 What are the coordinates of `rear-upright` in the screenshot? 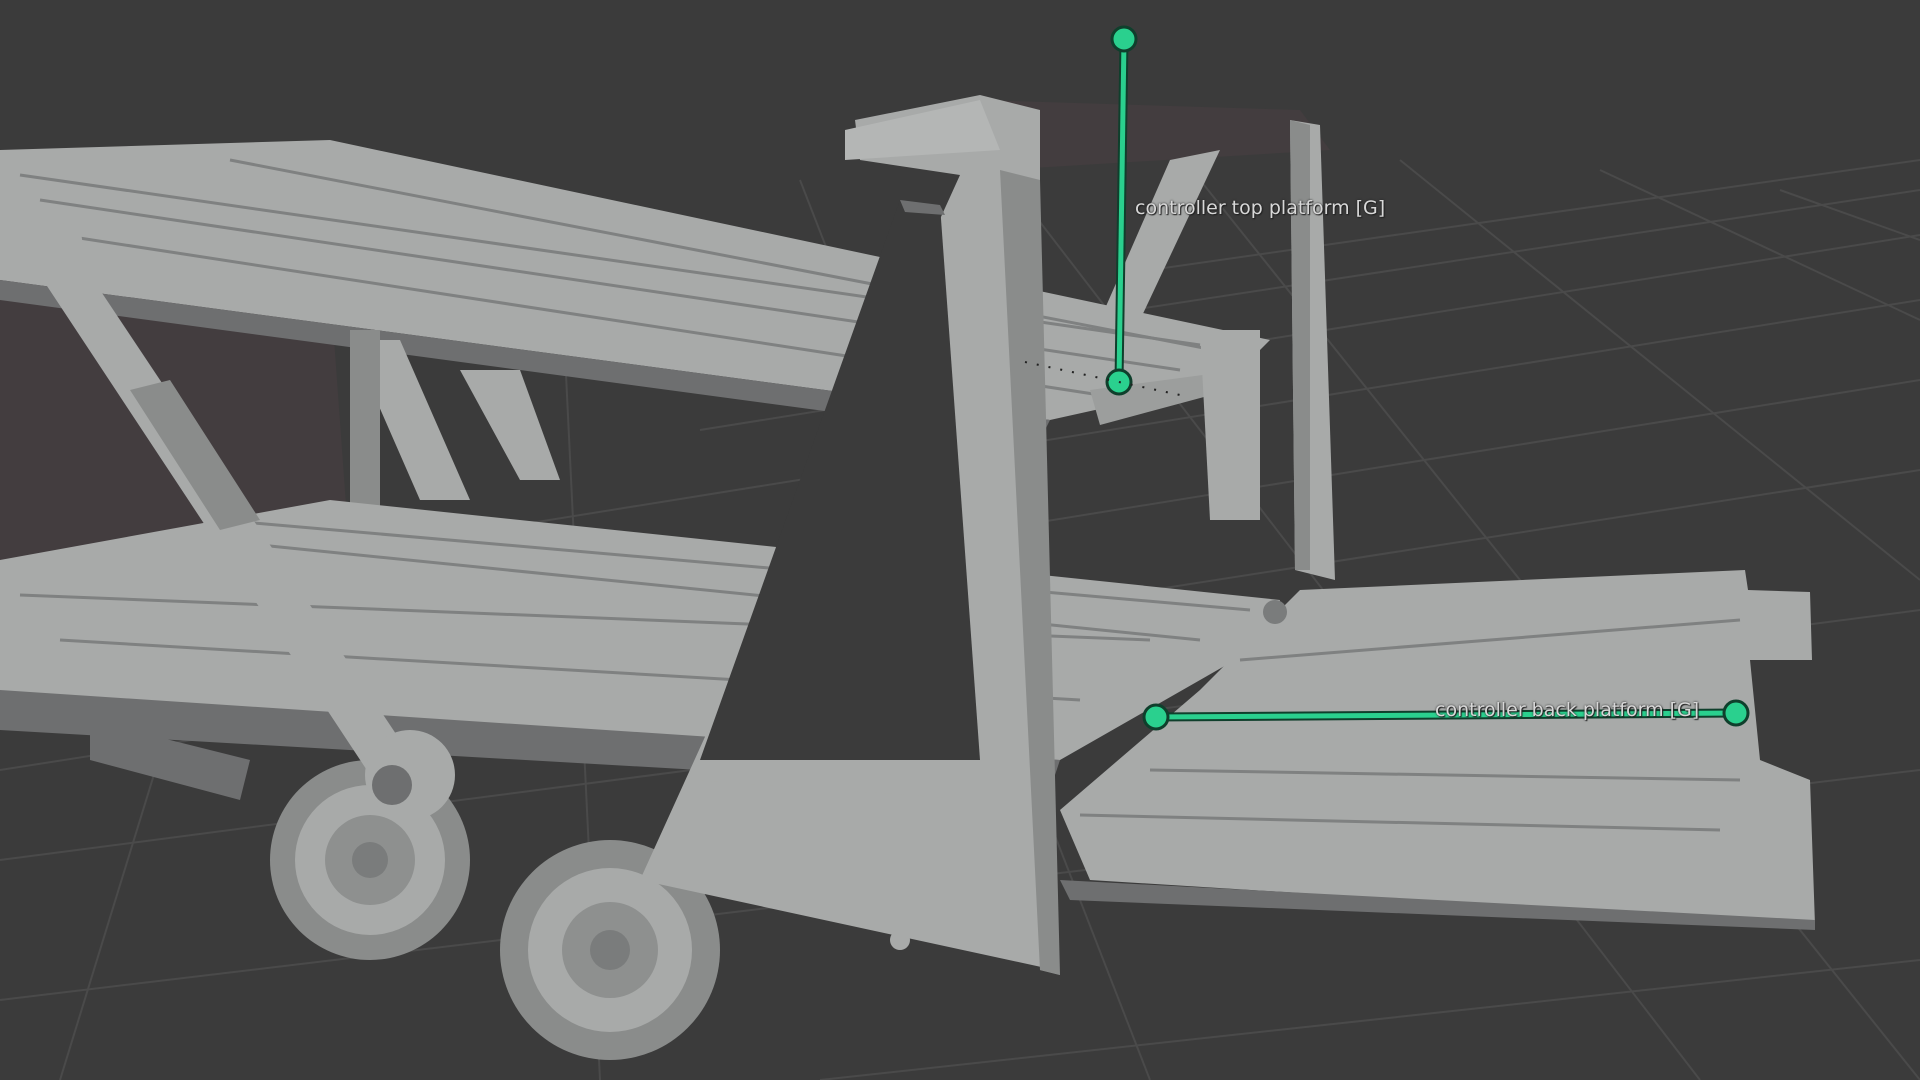 It's located at (1312, 350).